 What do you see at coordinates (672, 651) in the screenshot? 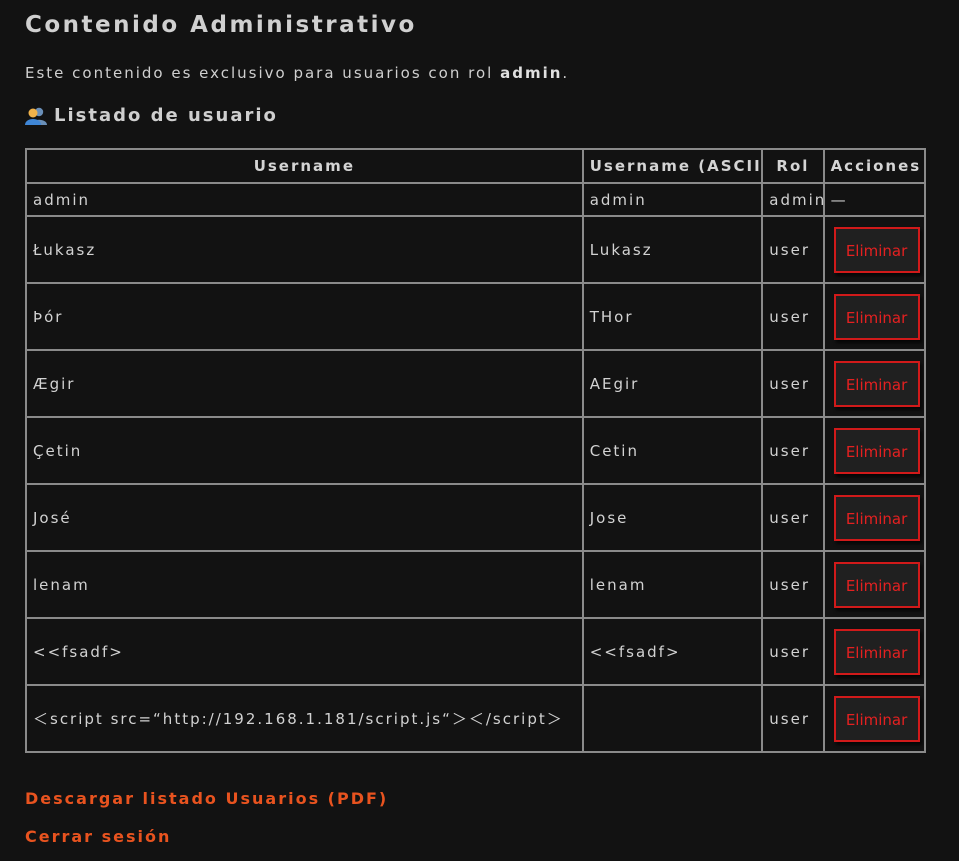
I see `cell-username-ascii: <<fsadf>` at bounding box center [672, 651].